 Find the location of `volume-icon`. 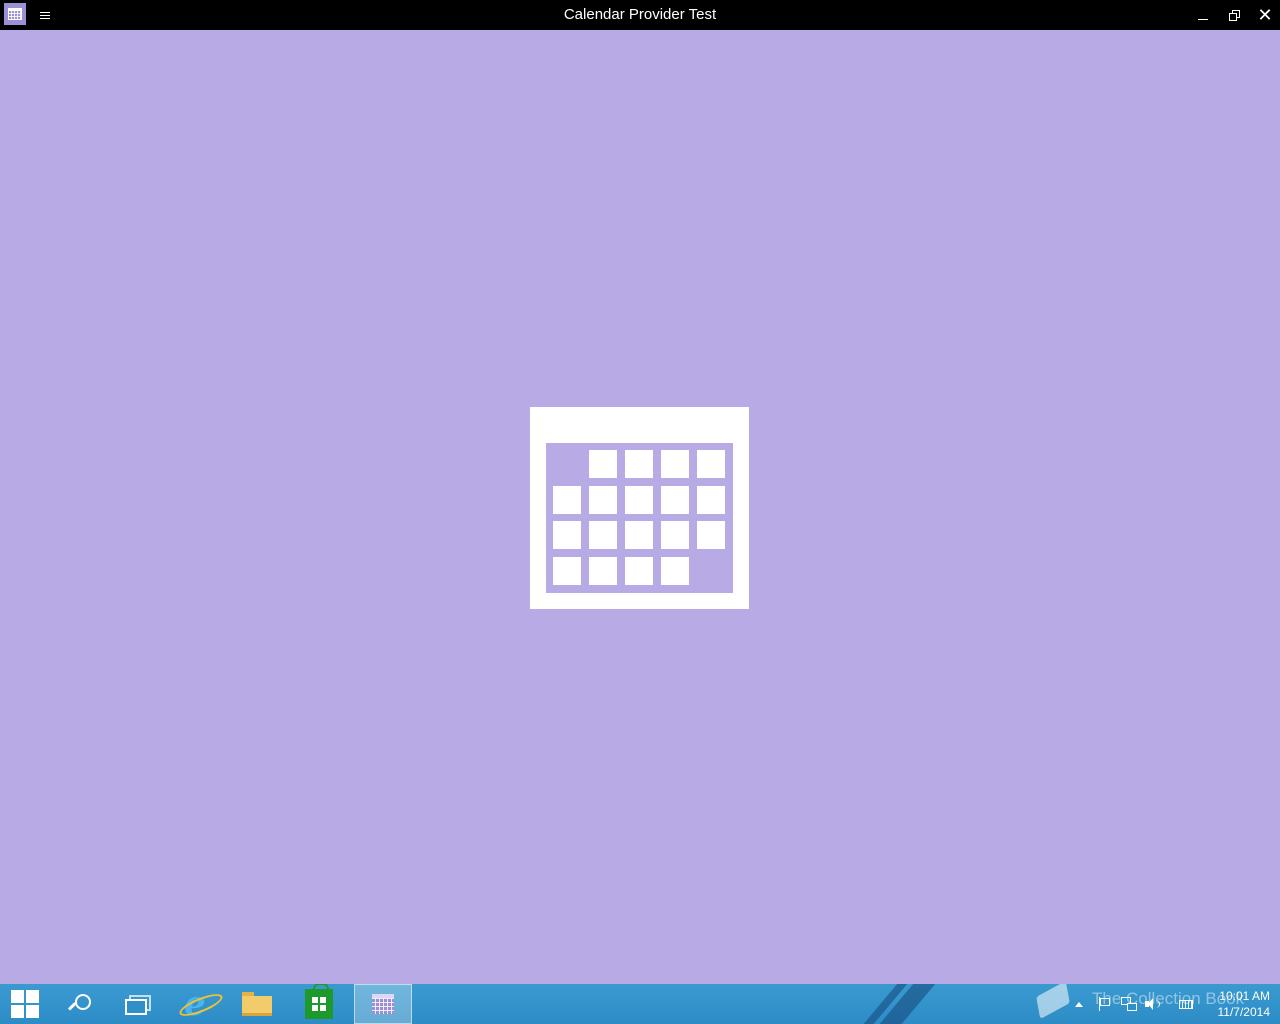

volume-icon is located at coordinates (1153, 1004).